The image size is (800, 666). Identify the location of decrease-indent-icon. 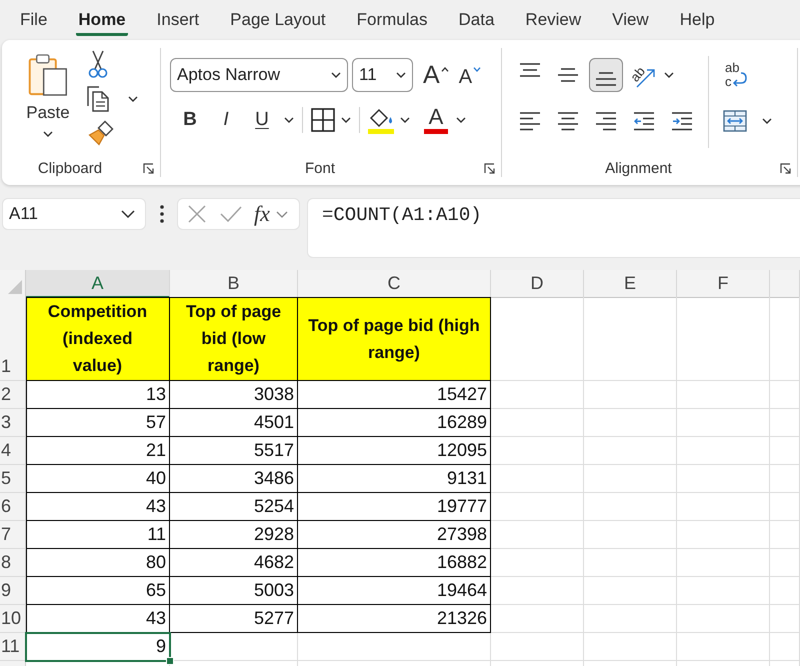
(644, 121).